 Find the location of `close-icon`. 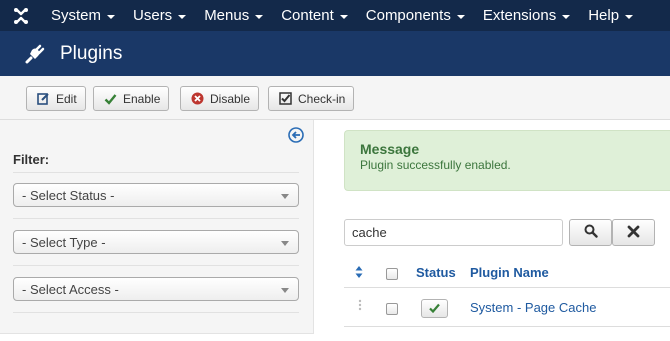

close-icon is located at coordinates (633, 233).